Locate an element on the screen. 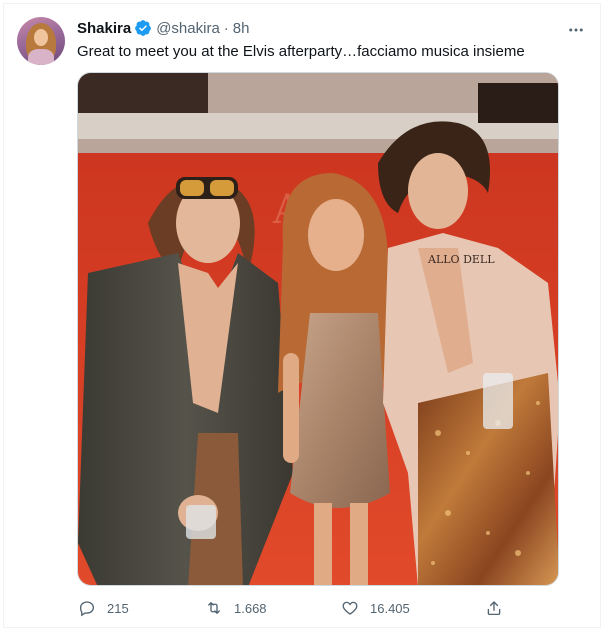  more-options-icon is located at coordinates (576, 30).